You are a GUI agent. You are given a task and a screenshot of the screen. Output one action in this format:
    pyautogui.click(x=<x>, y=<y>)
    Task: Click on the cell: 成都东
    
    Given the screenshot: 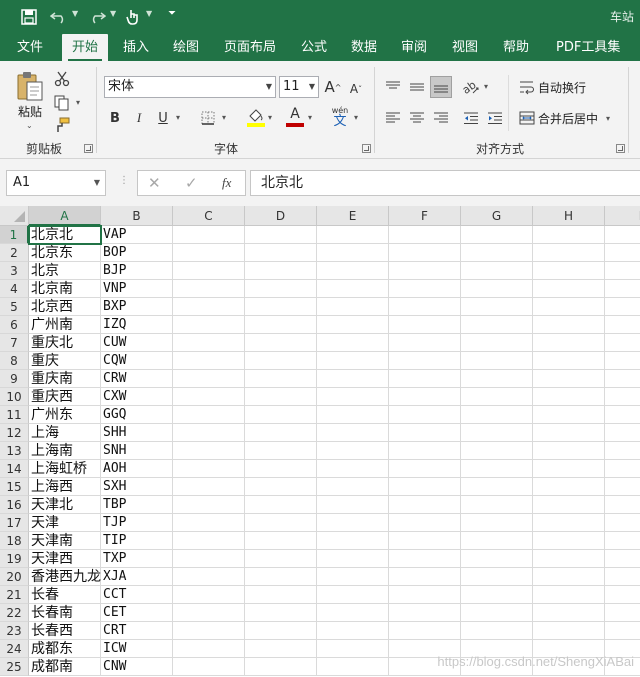 What is the action you would take?
    pyautogui.click(x=65, y=649)
    